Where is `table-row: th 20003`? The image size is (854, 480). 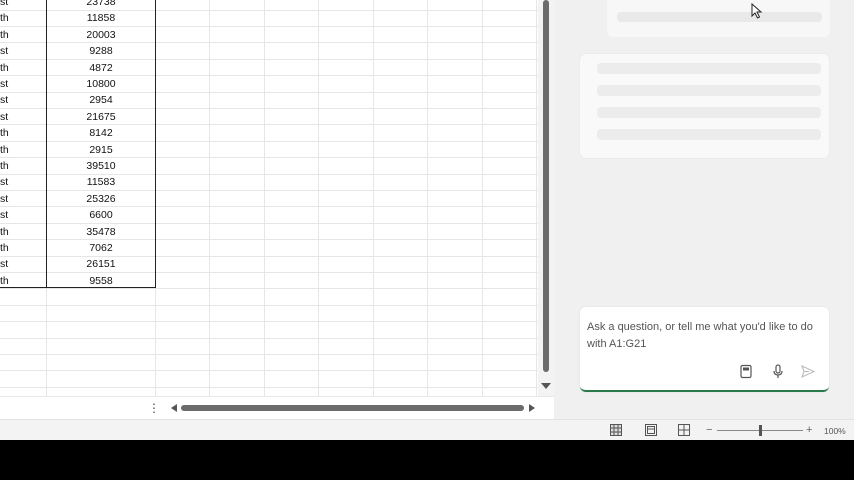 table-row: th 20003 is located at coordinates (269, 35).